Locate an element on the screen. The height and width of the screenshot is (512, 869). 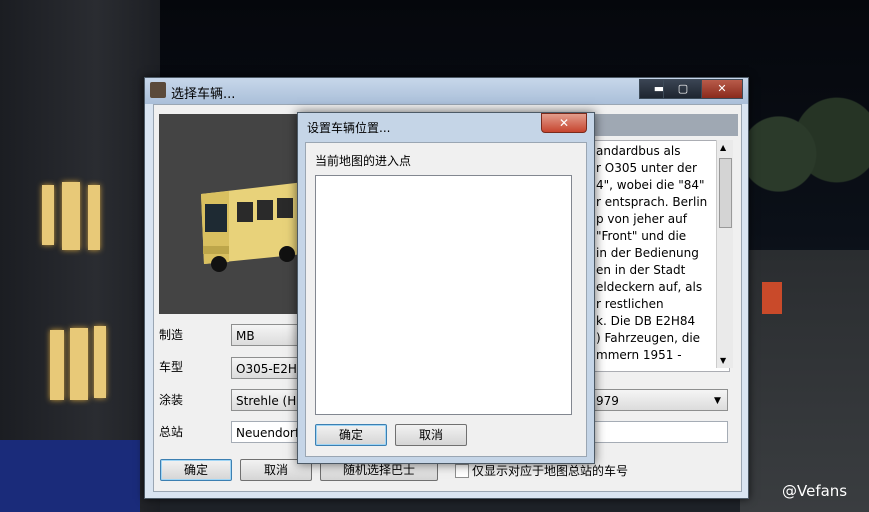
livery-year-select: 979 ▼ is located at coordinates (659, 400).